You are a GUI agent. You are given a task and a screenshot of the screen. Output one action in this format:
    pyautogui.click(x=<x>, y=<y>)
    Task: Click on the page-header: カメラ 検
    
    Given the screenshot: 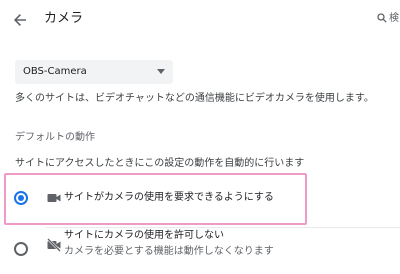 What is the action you would take?
    pyautogui.click(x=200, y=20)
    